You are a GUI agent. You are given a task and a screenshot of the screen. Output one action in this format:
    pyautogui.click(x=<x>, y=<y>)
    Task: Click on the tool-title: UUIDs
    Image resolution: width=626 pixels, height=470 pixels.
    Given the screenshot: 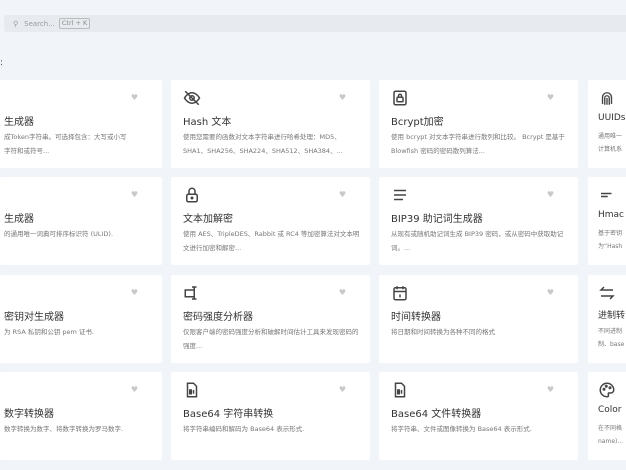 What is the action you would take?
    pyautogui.click(x=612, y=118)
    